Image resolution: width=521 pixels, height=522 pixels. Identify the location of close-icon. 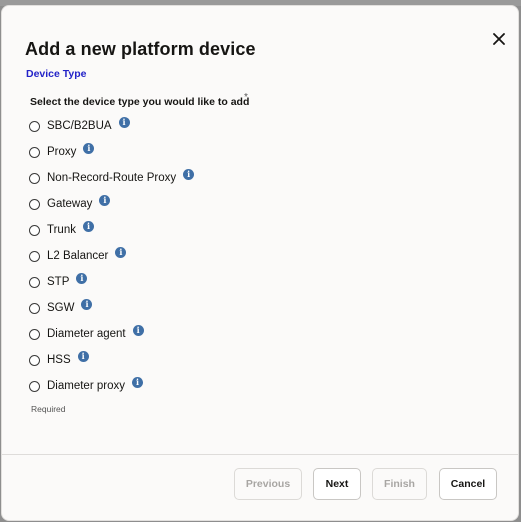
(499, 39).